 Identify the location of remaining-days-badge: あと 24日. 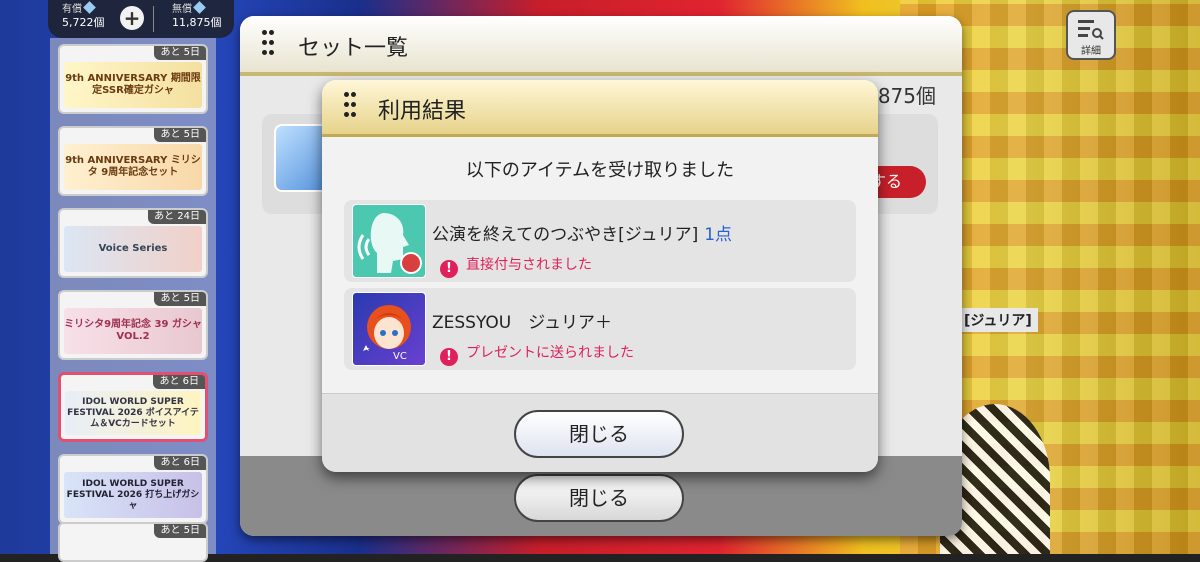
(177, 217).